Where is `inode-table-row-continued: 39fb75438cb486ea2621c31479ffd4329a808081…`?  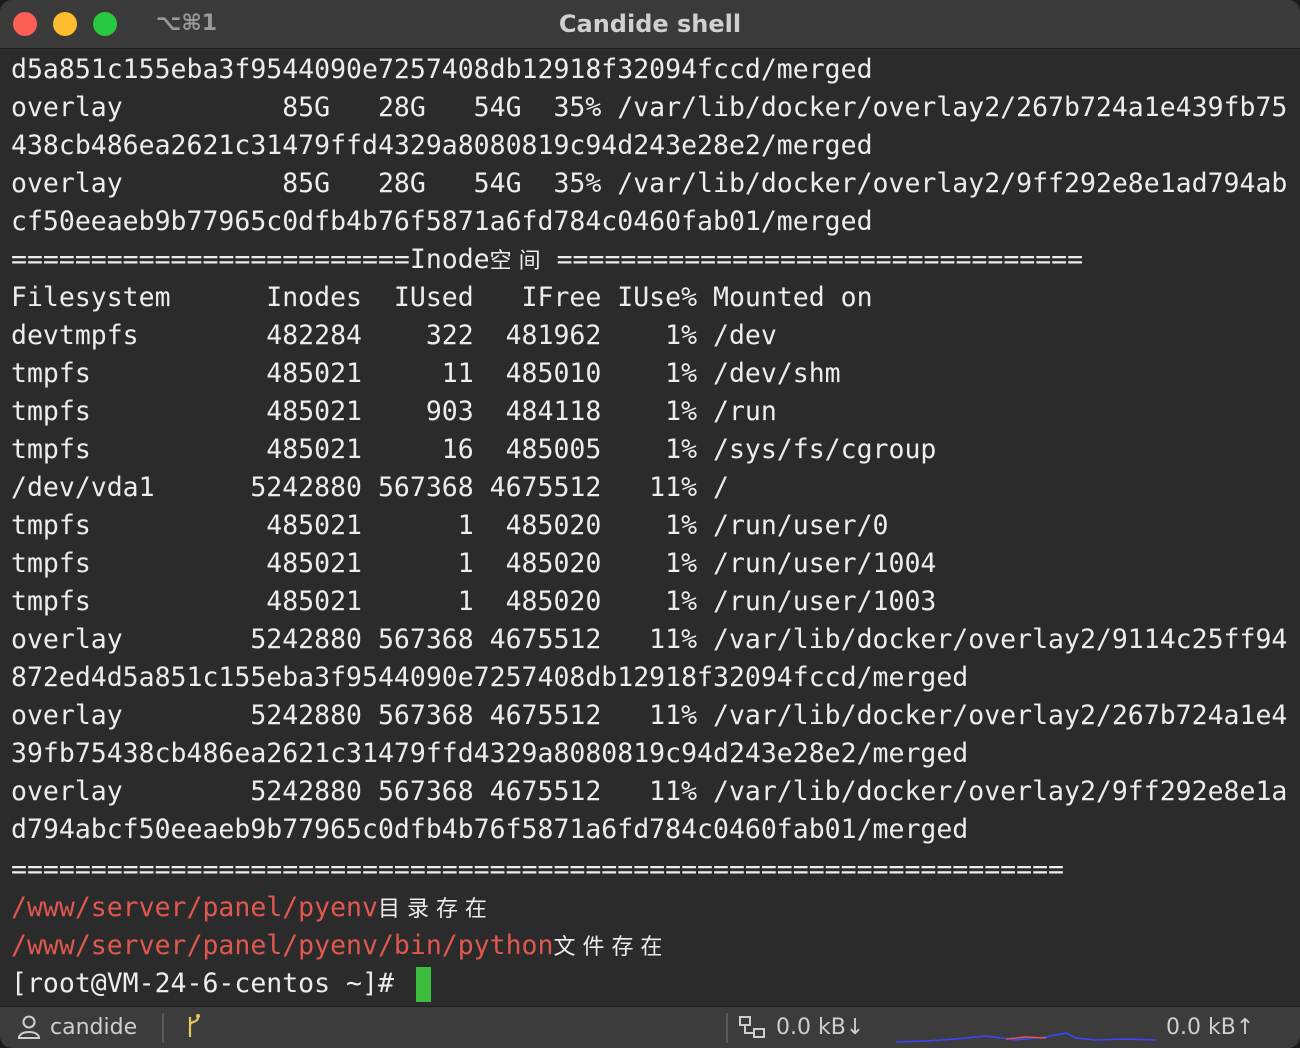
inode-table-row-continued: 39fb75438cb486ea2621c31479ffd4329a808081… is located at coordinates (490, 753).